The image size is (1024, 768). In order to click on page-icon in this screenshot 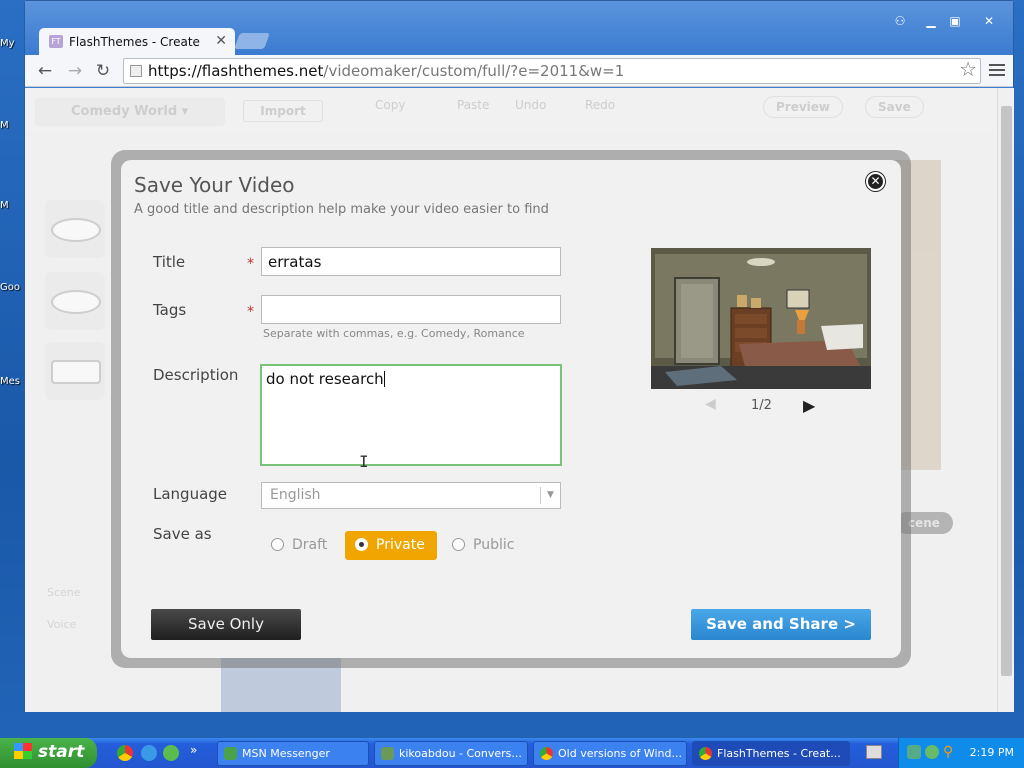, I will do `click(136, 71)`.